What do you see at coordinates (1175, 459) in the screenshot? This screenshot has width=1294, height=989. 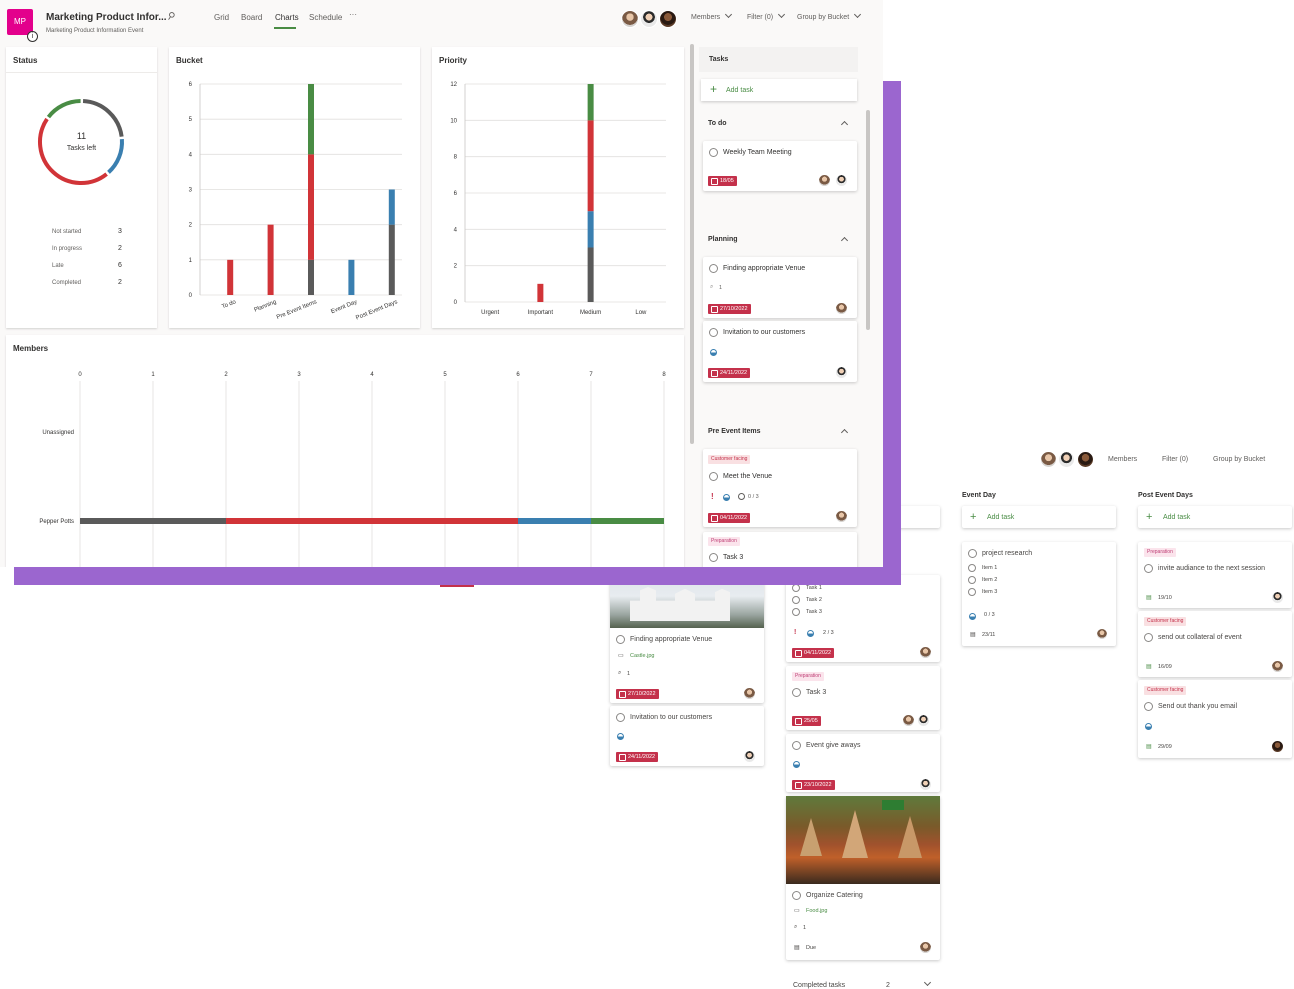 I see `board-filter-button: Filter (0)` at bounding box center [1175, 459].